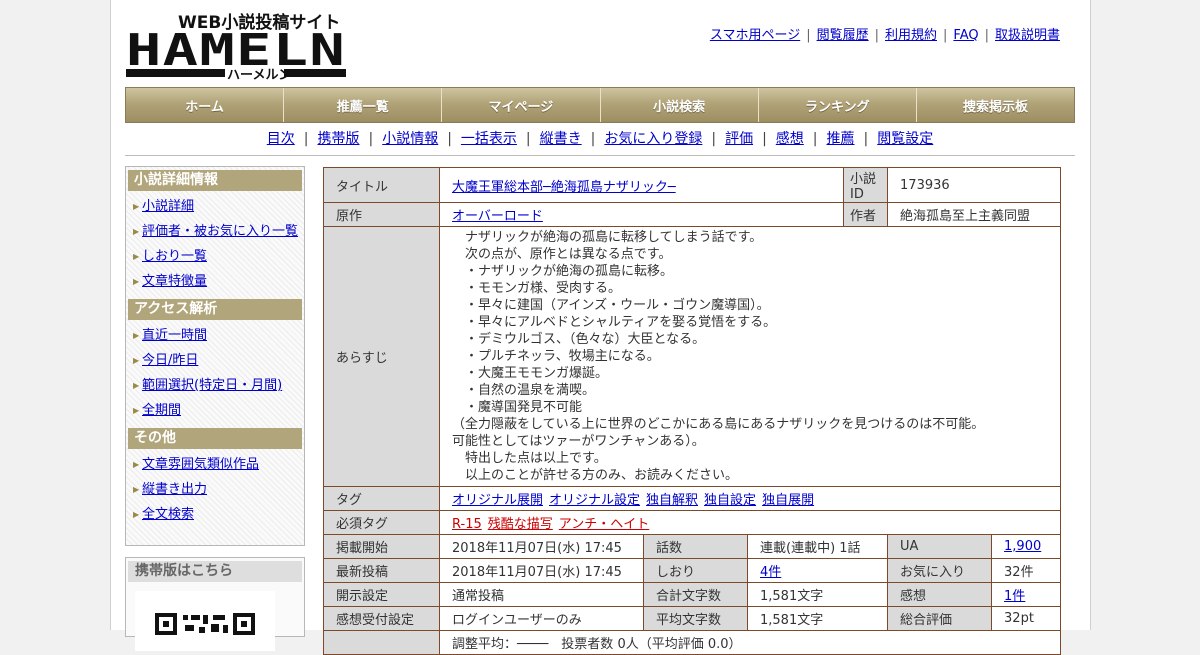 This screenshot has height=655, width=1200. I want to click on nav-home: ホーム, so click(205, 105).